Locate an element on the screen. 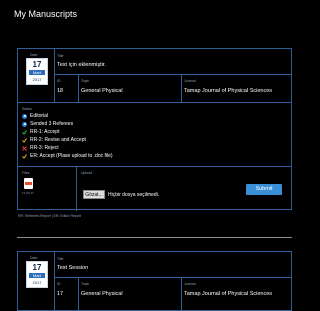 This screenshot has height=311, width=320. status-text: ER: Accept (Plase upload to .doc file) is located at coordinates (71, 156).